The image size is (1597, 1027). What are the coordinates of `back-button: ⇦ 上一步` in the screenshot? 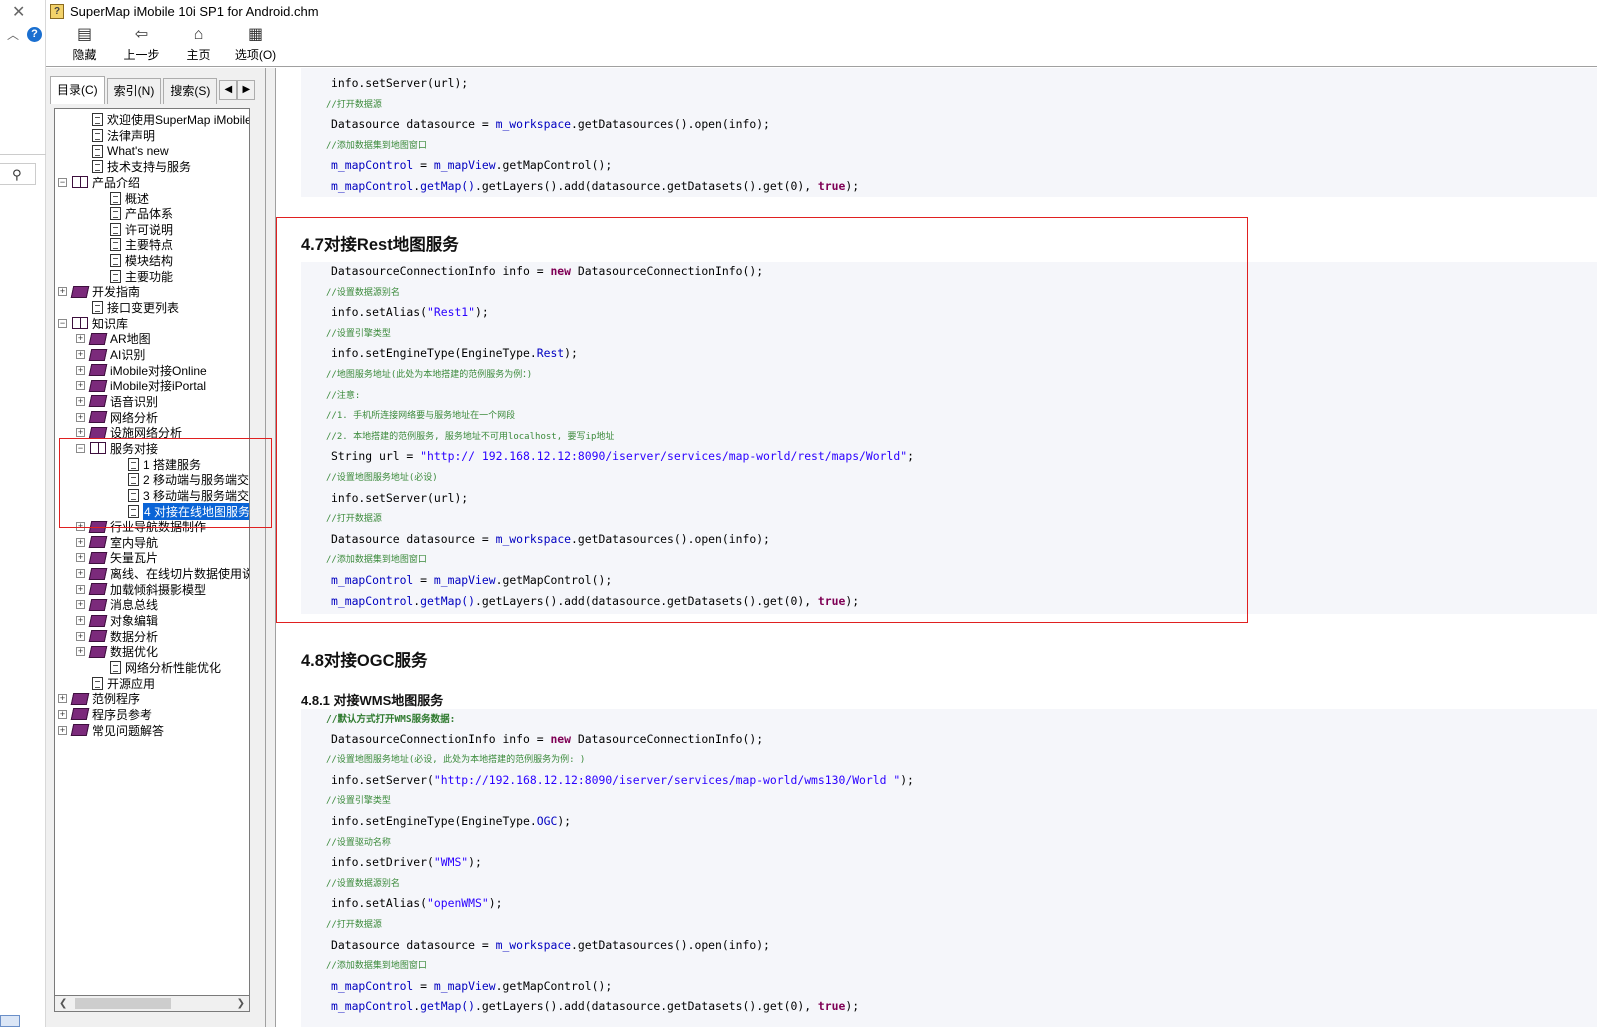 It's located at (141, 44).